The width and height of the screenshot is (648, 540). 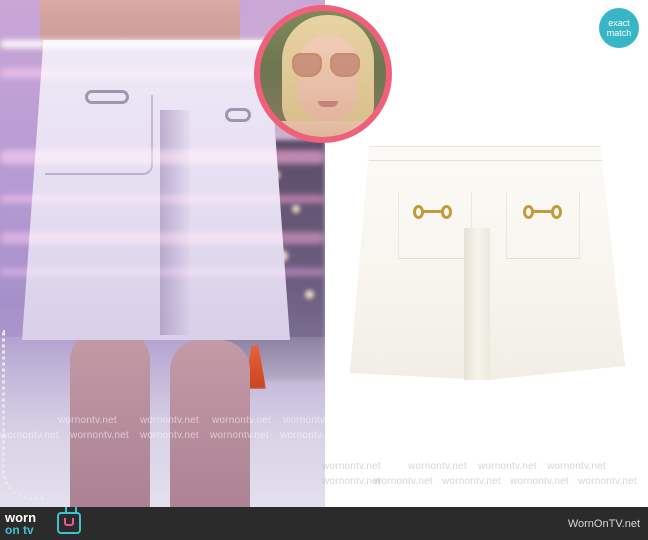 I want to click on wornontv-logo: worn on tv, so click(x=20, y=523).